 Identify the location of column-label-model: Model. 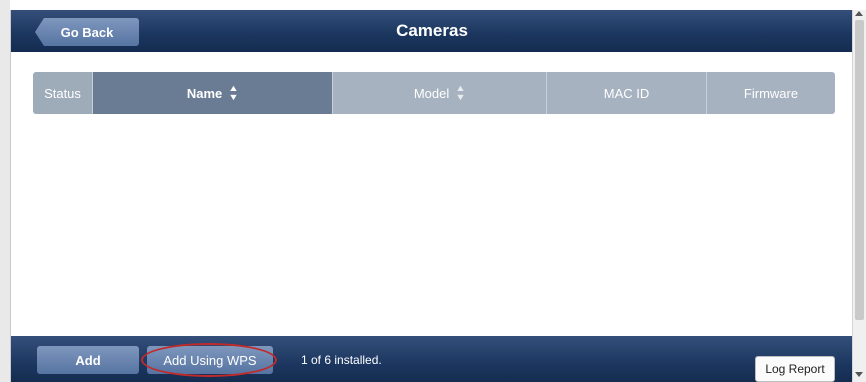
(431, 93).